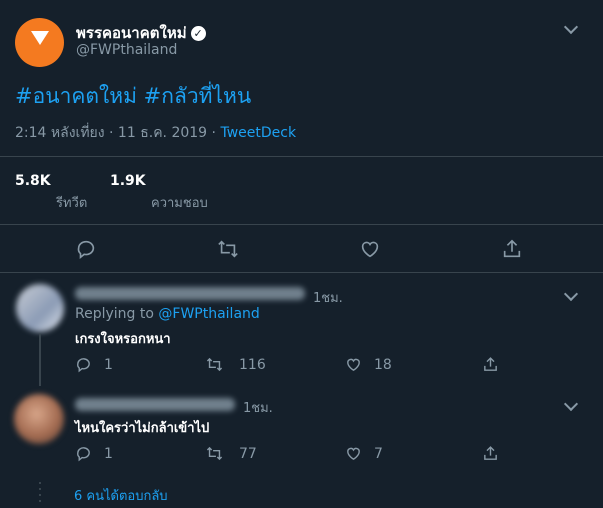  I want to click on like-button, so click(370, 249).